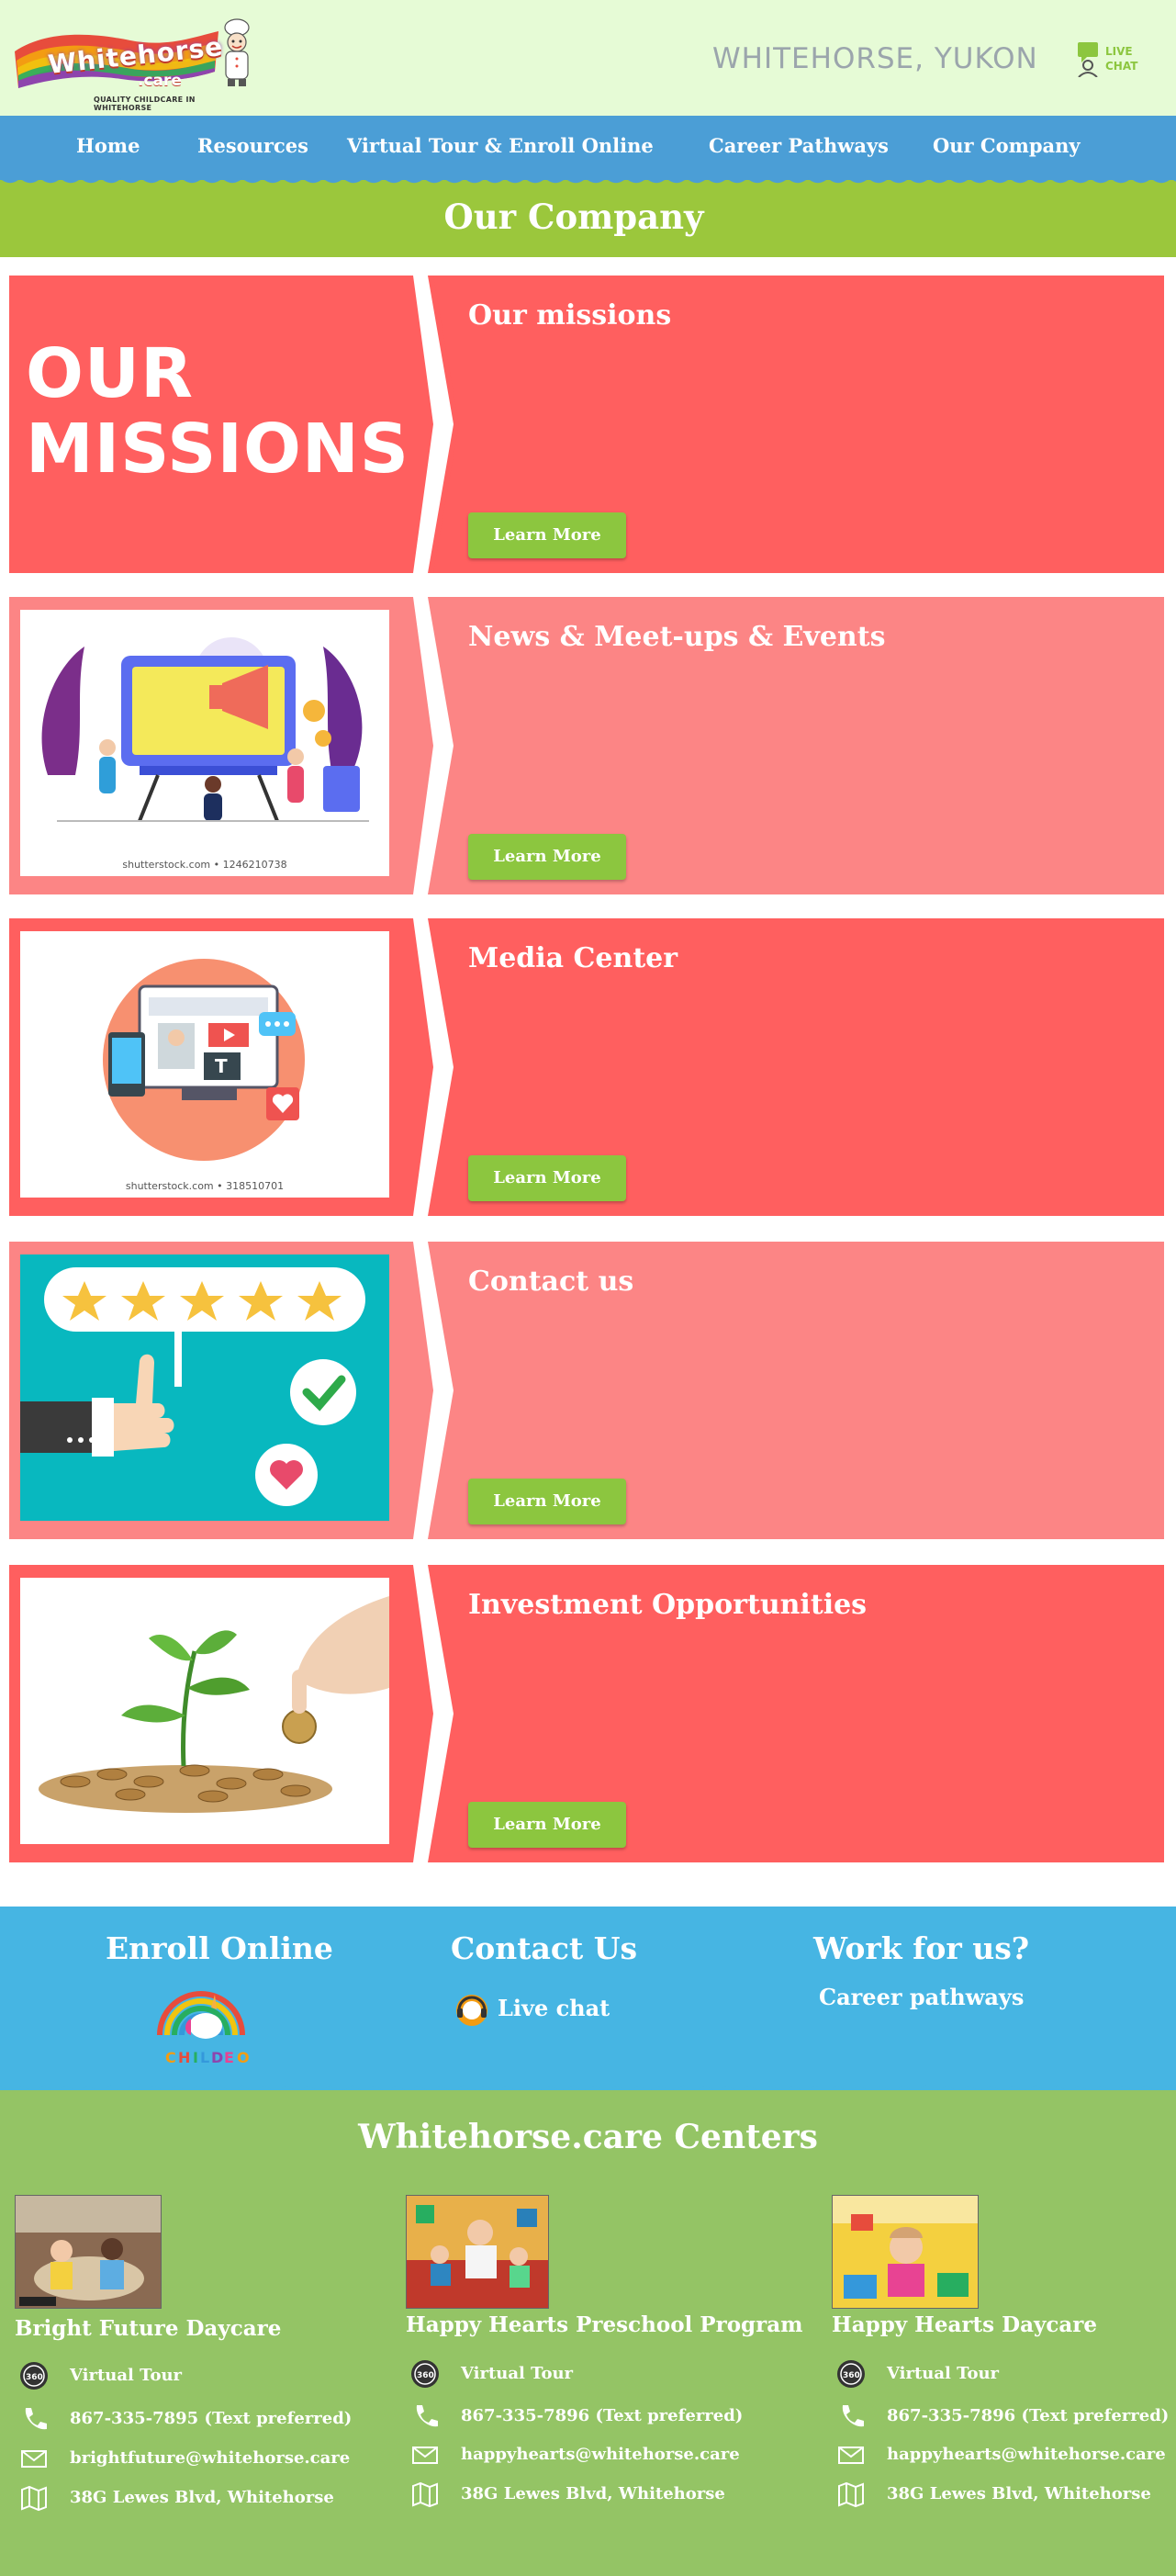 The image size is (1176, 2576). I want to click on missions-big-line-2: MISSIONS, so click(218, 449).